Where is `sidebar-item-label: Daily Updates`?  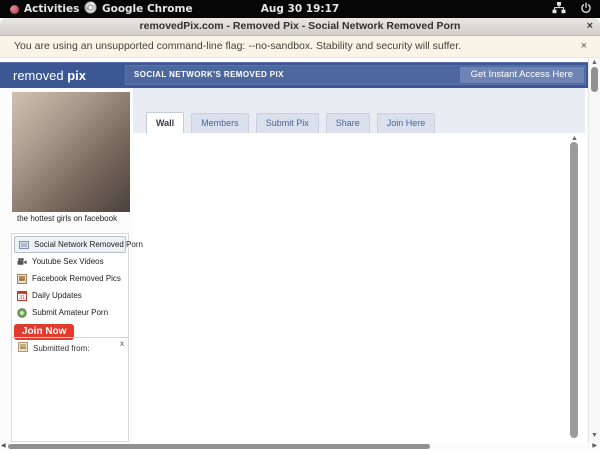
sidebar-item-label: Daily Updates is located at coordinates (57, 295).